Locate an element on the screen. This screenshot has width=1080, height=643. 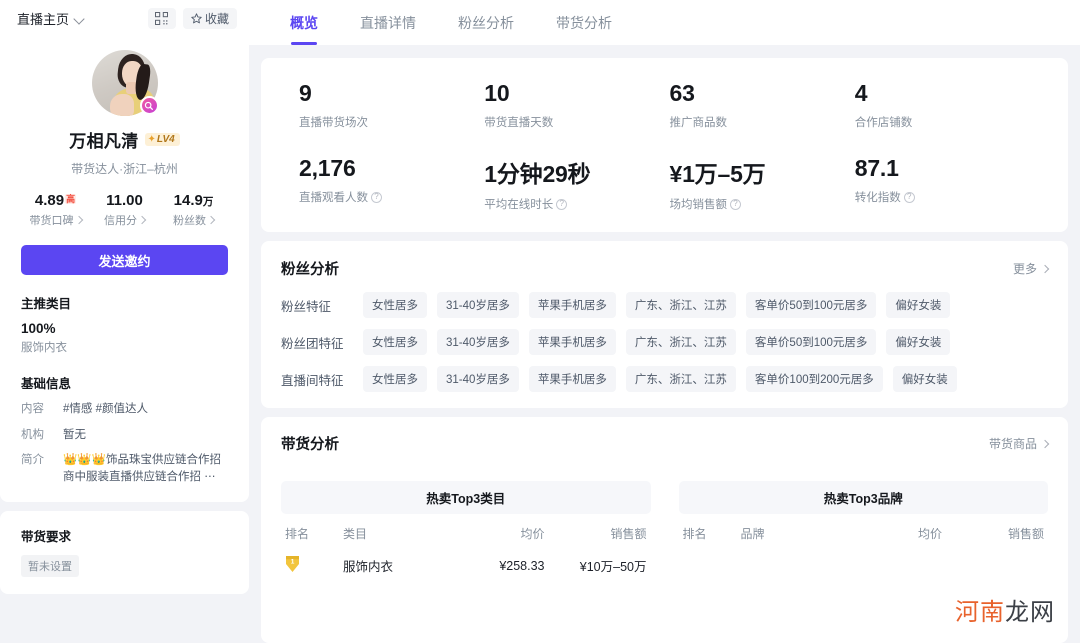
top-categories-columns: 排名 类目 均价 销售额 is located at coordinates (466, 528).